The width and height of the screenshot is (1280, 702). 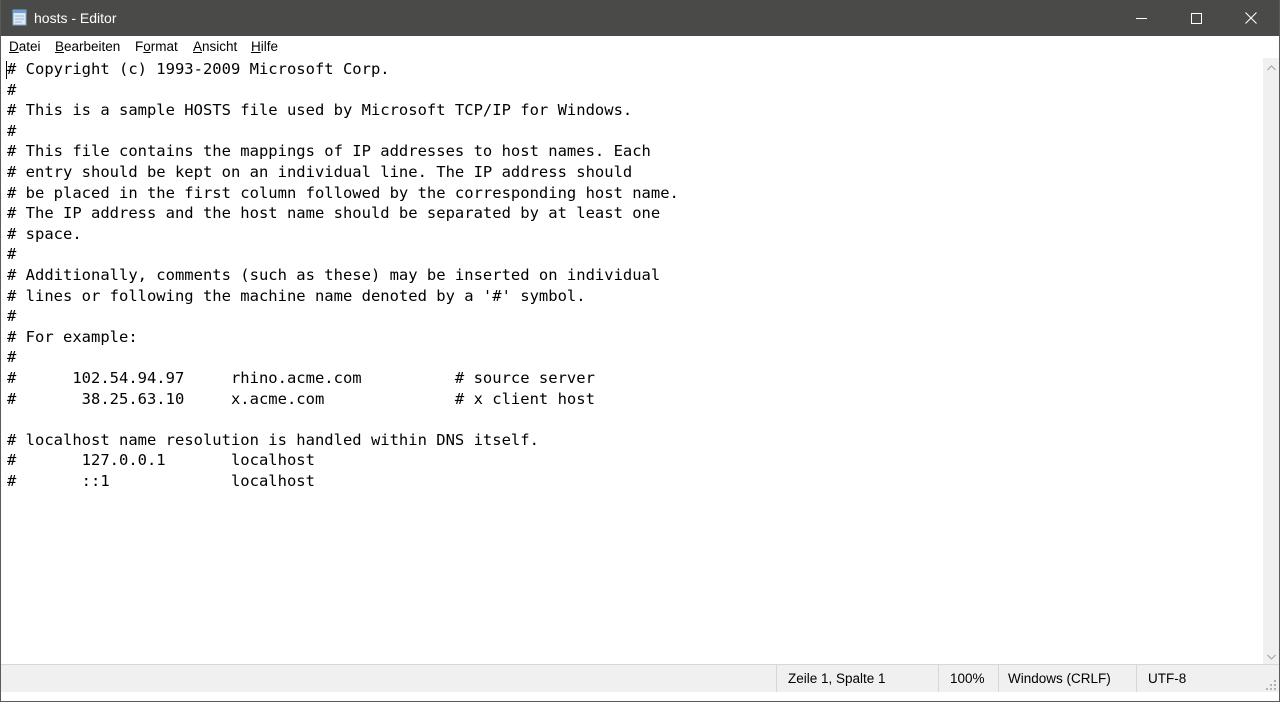 I want to click on menu-format-first: F, so click(x=139, y=46).